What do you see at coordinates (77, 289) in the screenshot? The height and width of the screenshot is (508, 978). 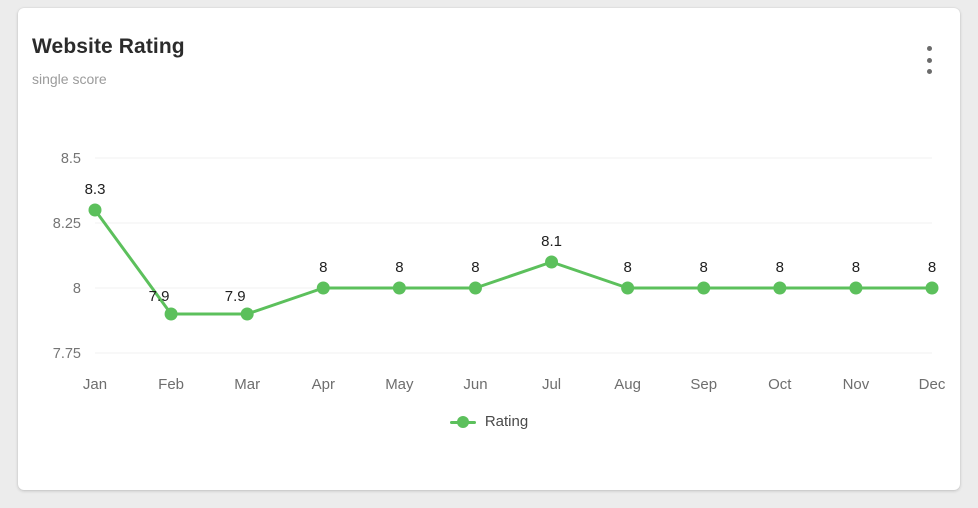 I see `y-axis-tick-label: 8` at bounding box center [77, 289].